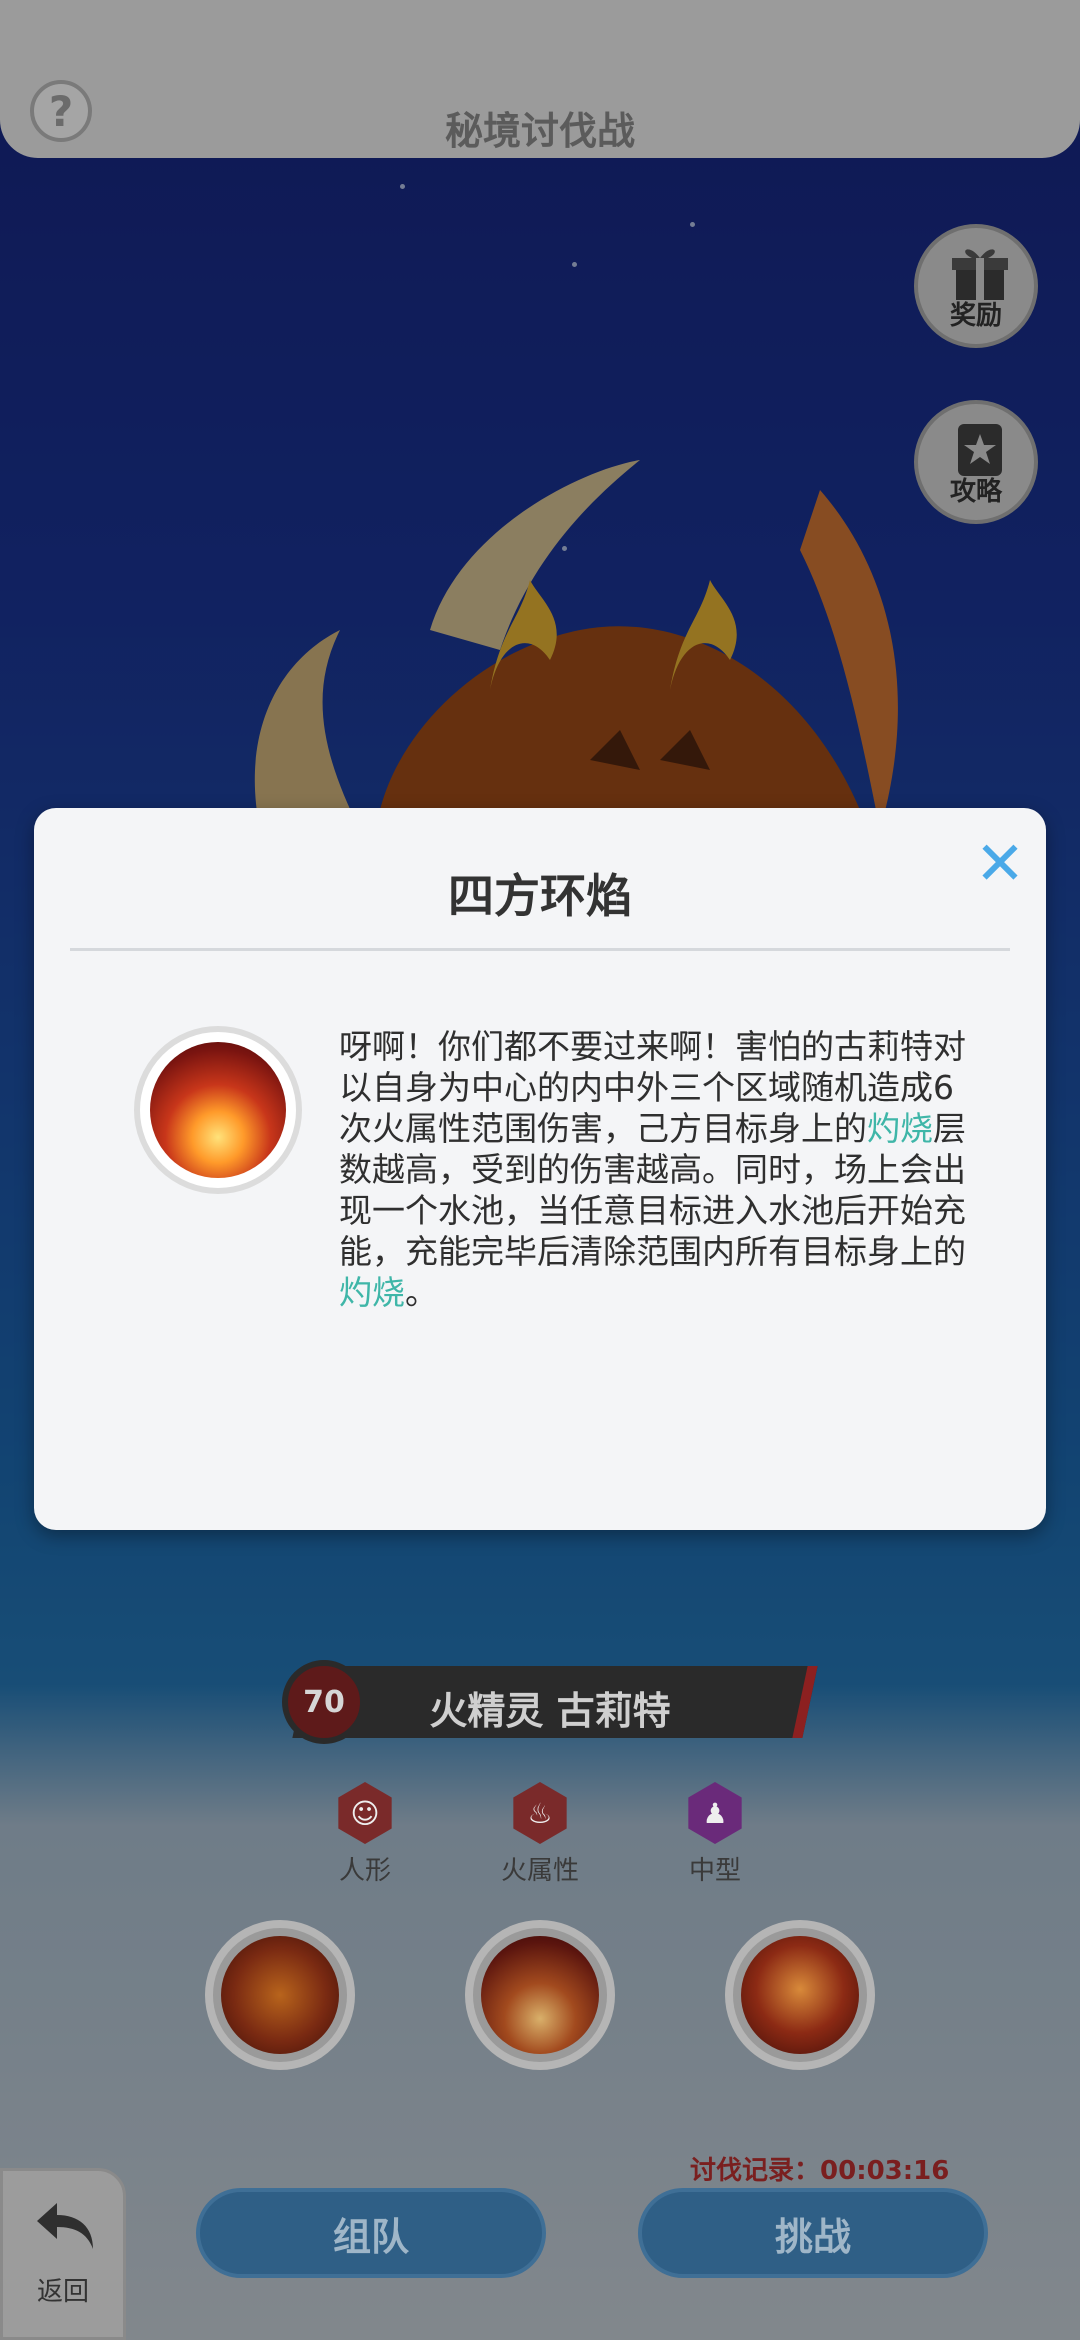 This screenshot has height=2340, width=1080. What do you see at coordinates (63, 2254) in the screenshot?
I see `back-button: 返回` at bounding box center [63, 2254].